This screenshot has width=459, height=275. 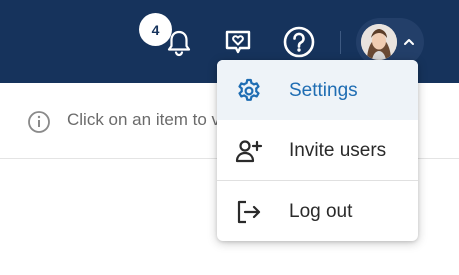 I want to click on menu-item-label: Log out, so click(x=321, y=211).